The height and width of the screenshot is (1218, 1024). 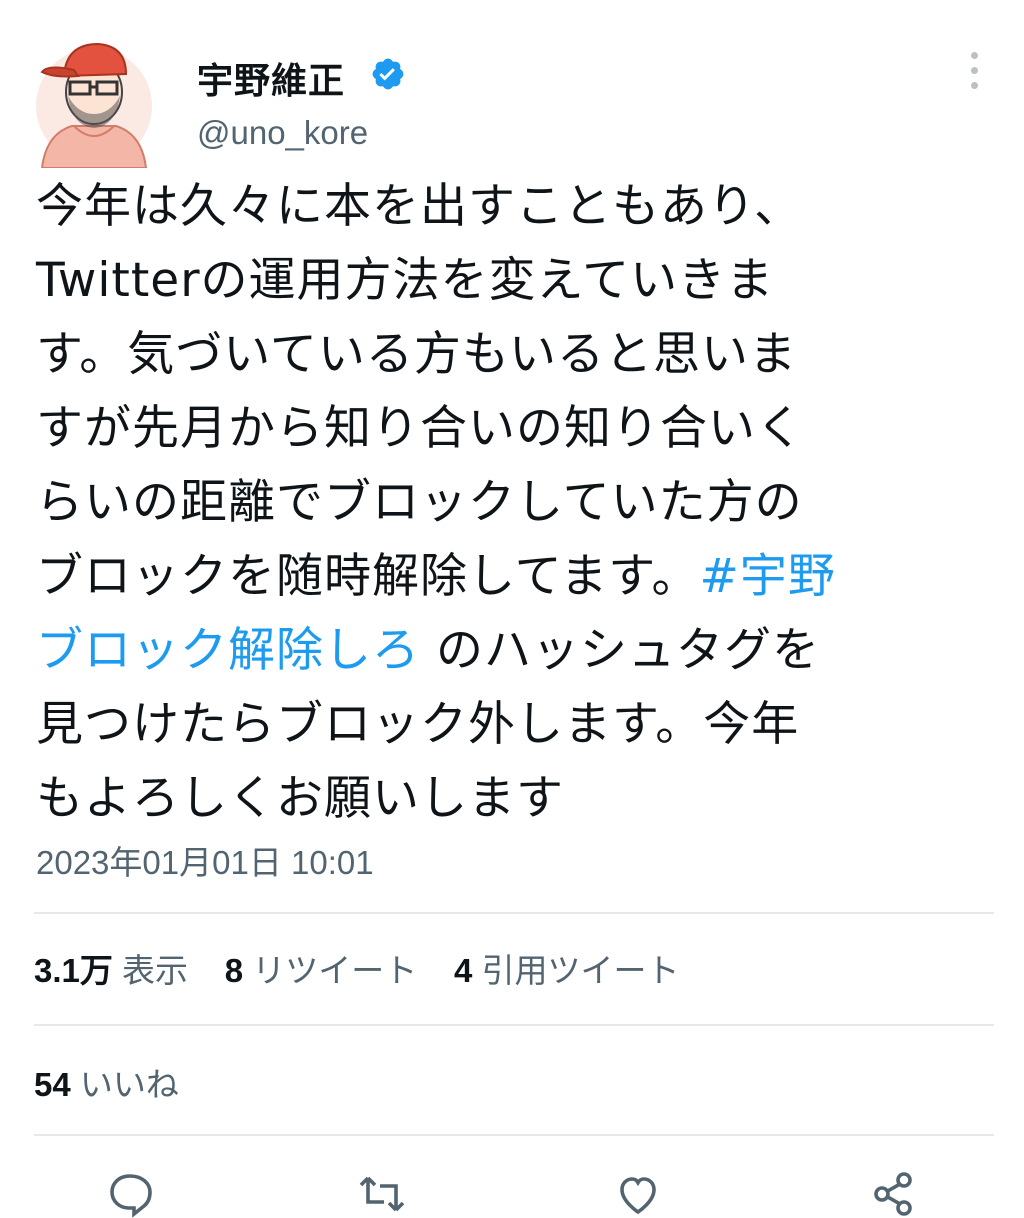 What do you see at coordinates (420, 428) in the screenshot?
I see `tweet-text-segment: すが先月から知り合いの知り合いく` at bounding box center [420, 428].